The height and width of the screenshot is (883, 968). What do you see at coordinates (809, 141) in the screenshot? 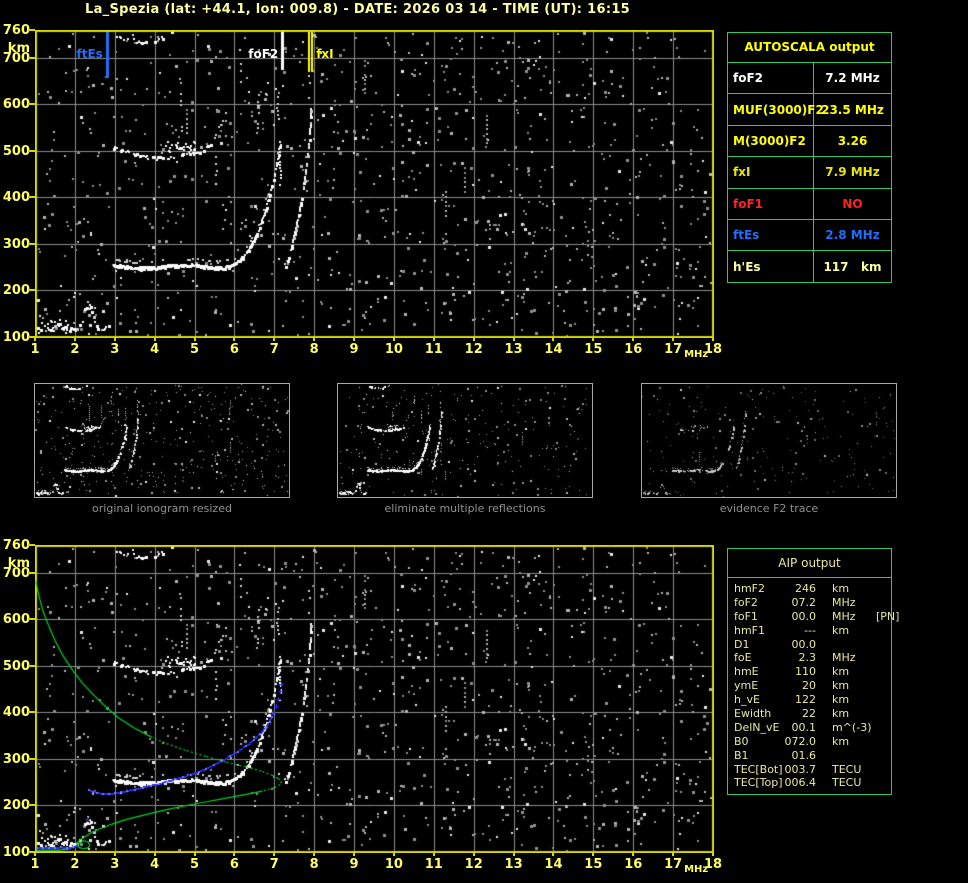
I see `autoscala-row-m3000: M(3000)F2 3.26` at bounding box center [809, 141].